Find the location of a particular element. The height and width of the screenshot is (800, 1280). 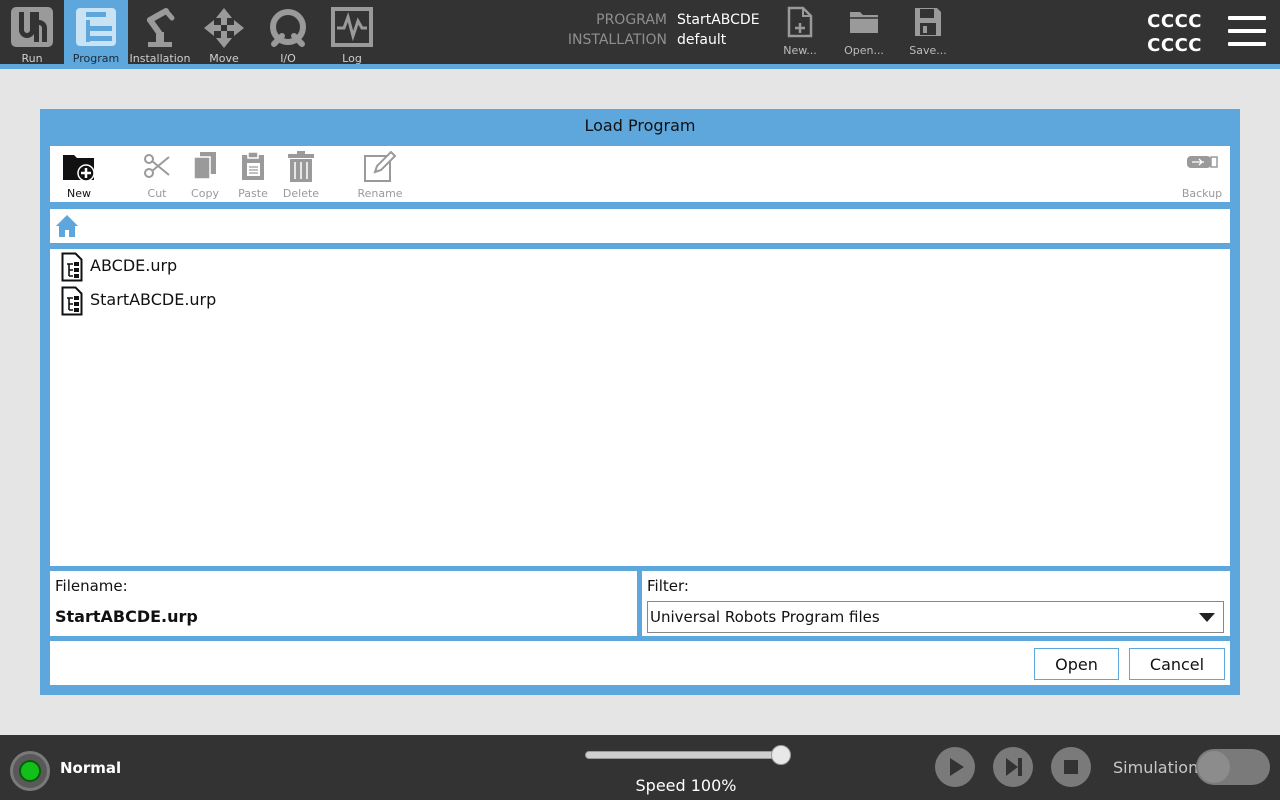

installation-value: default is located at coordinates (702, 40).